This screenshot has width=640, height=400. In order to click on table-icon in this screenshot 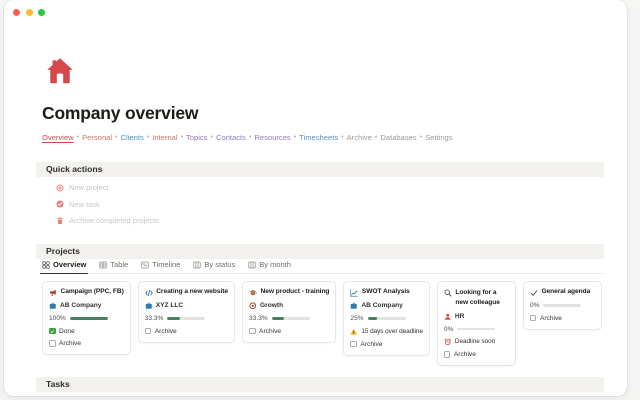, I will do `click(103, 264)`.